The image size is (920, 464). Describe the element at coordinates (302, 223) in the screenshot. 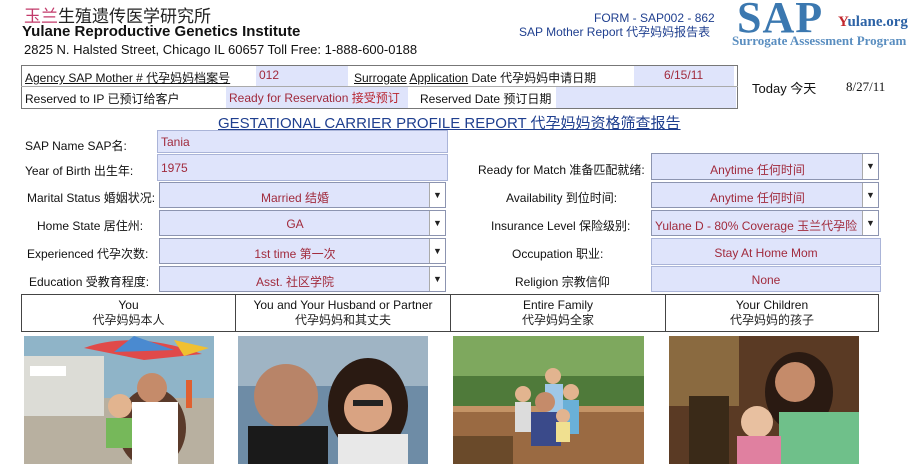

I see `home-state-select: GA ▼` at that location.